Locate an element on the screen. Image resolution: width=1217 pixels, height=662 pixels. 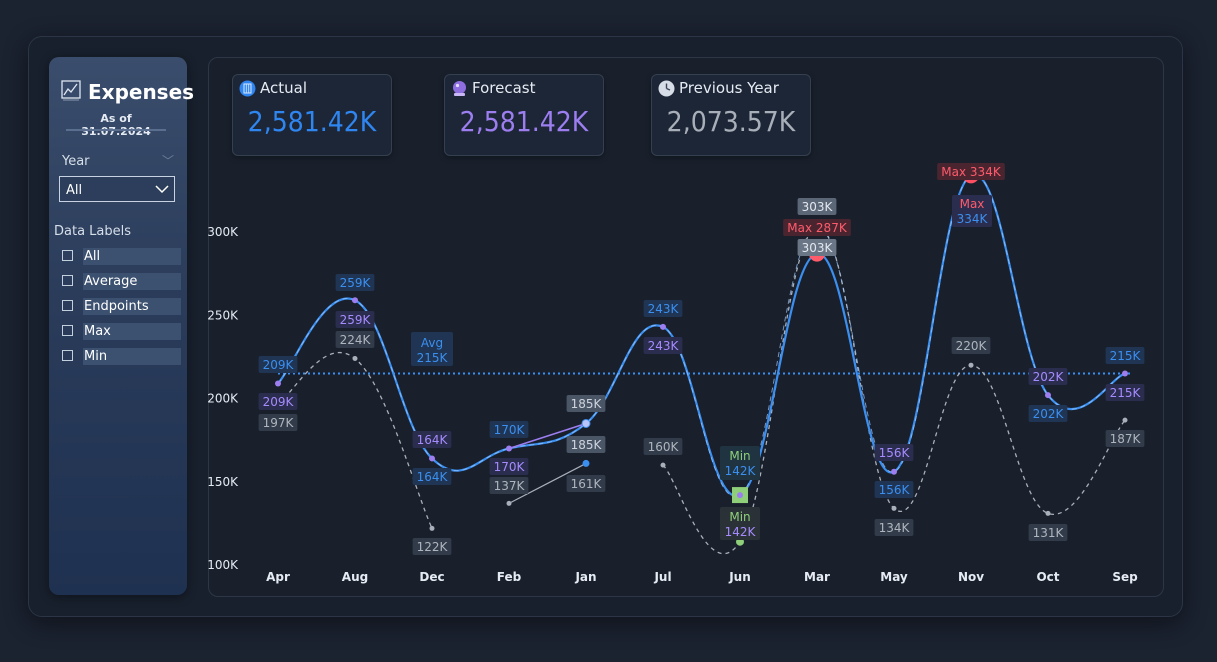
nov-max-second-value: 334K is located at coordinates (973, 219).